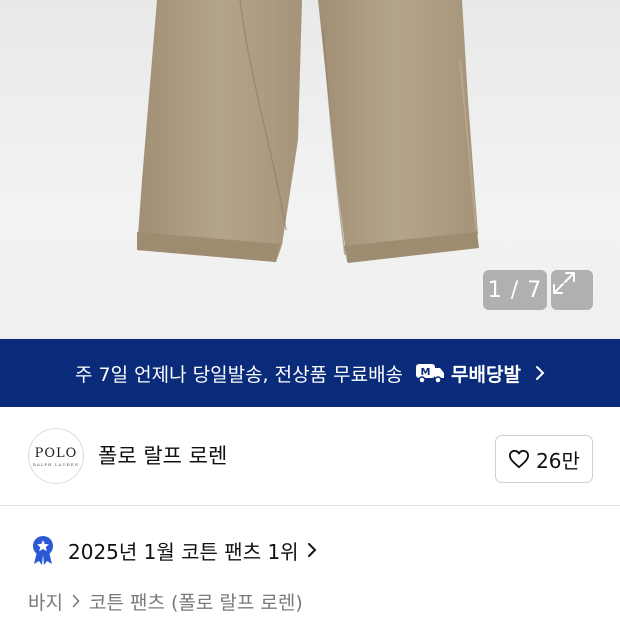 The width and height of the screenshot is (620, 620). I want to click on like-button: 26만, so click(544, 459).